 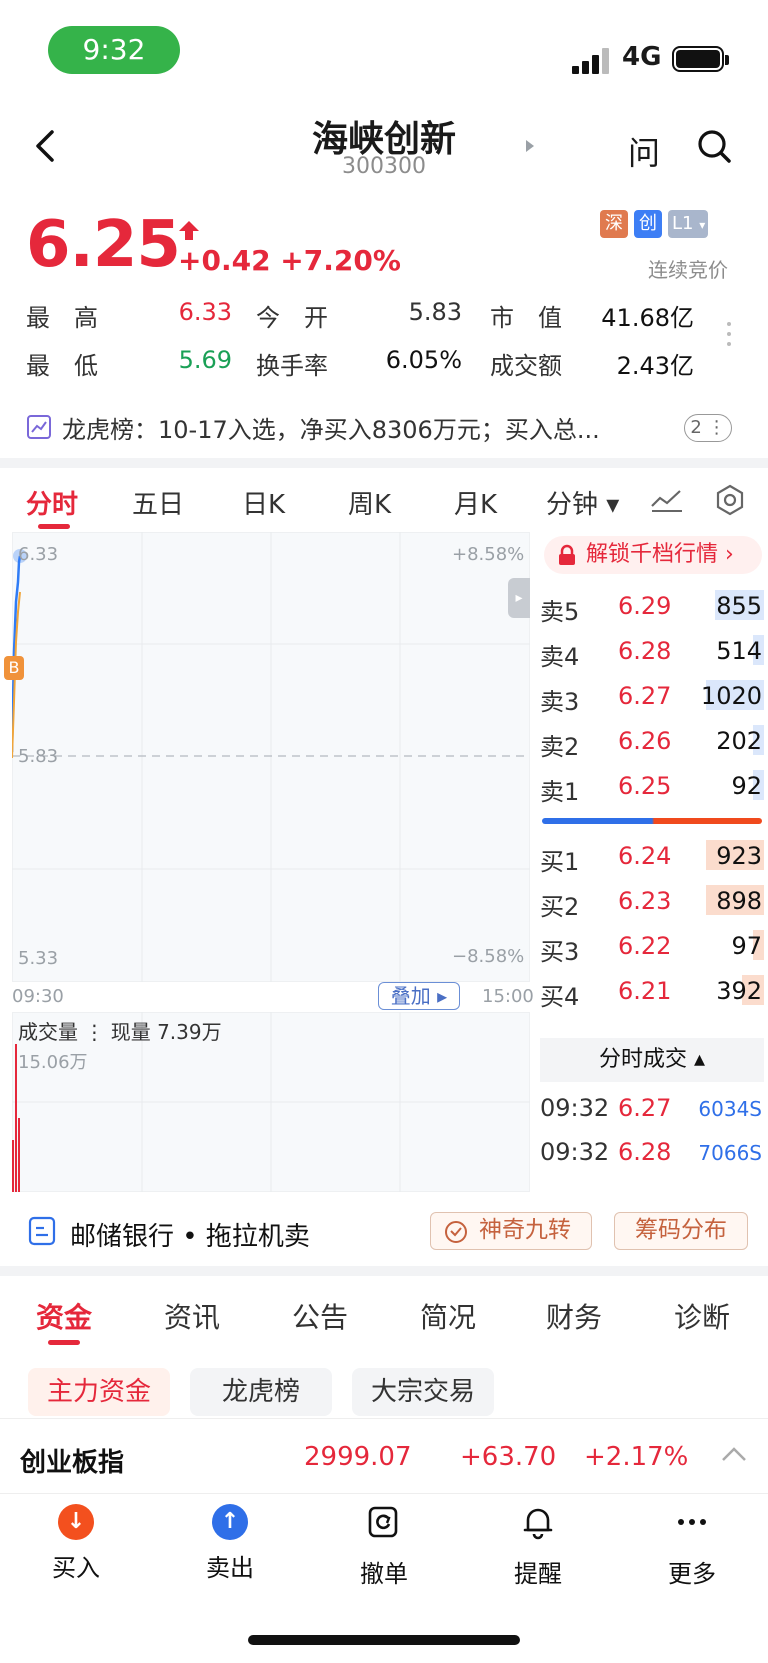 I want to click on check-circle-icon, so click(x=456, y=1232).